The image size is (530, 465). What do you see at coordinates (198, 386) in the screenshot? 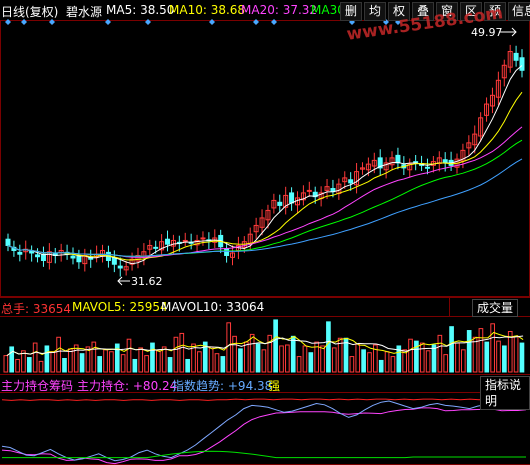
I see `index-trend-label: 指数趋势:` at bounding box center [198, 386].